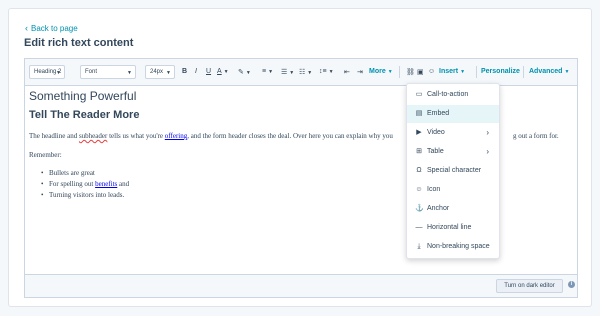 The width and height of the screenshot is (600, 316). What do you see at coordinates (453, 190) in the screenshot?
I see `menu-item-icon: ☺ Icon` at bounding box center [453, 190].